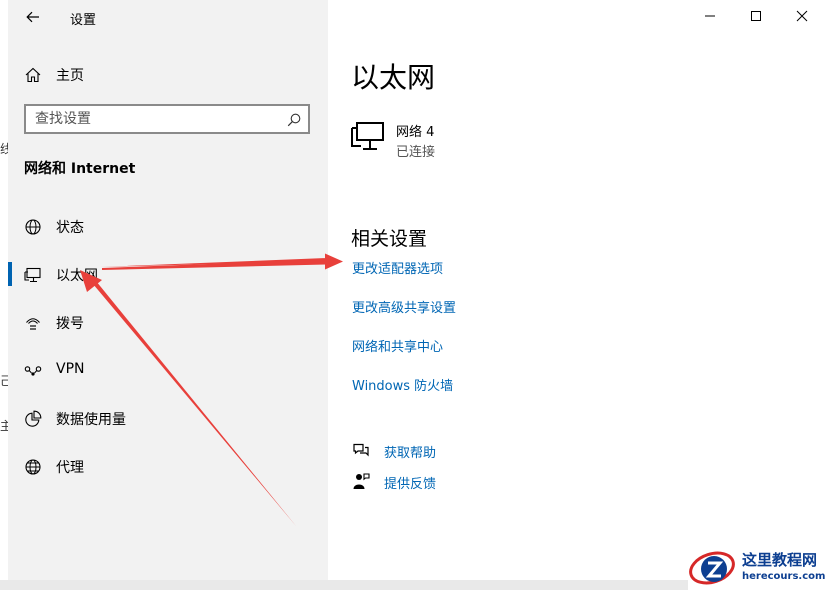 The width and height of the screenshot is (833, 590). What do you see at coordinates (361, 450) in the screenshot?
I see `help-chat-icon` at bounding box center [361, 450].